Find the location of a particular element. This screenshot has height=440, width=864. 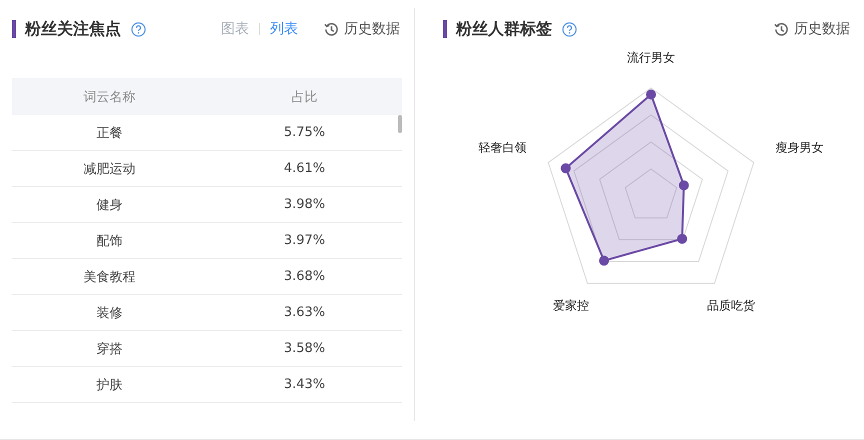

table-cell-text: 5.75% is located at coordinates (304, 132).